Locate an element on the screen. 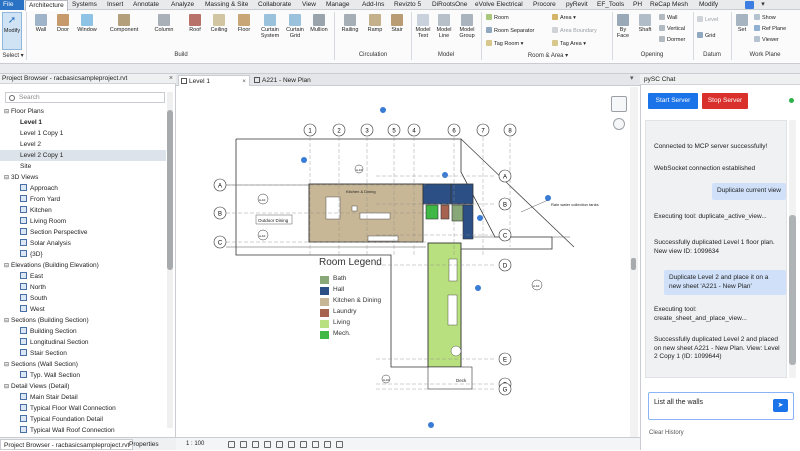 This screenshot has height=451, width=800. tree-item: Level 1 is located at coordinates (83, 122).